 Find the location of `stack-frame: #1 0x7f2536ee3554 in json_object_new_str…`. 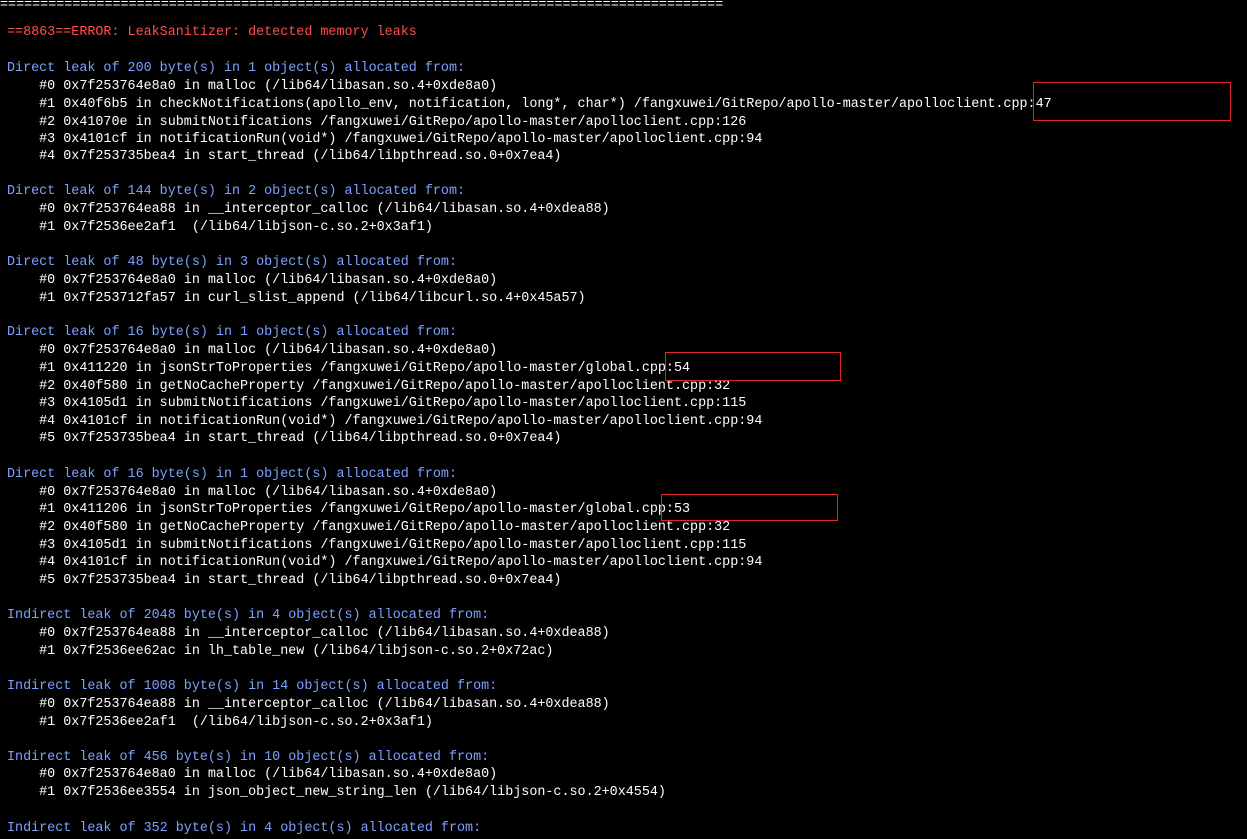

stack-frame: #1 0x7f2536ee3554 in json_object_new_str… is located at coordinates (336, 792).